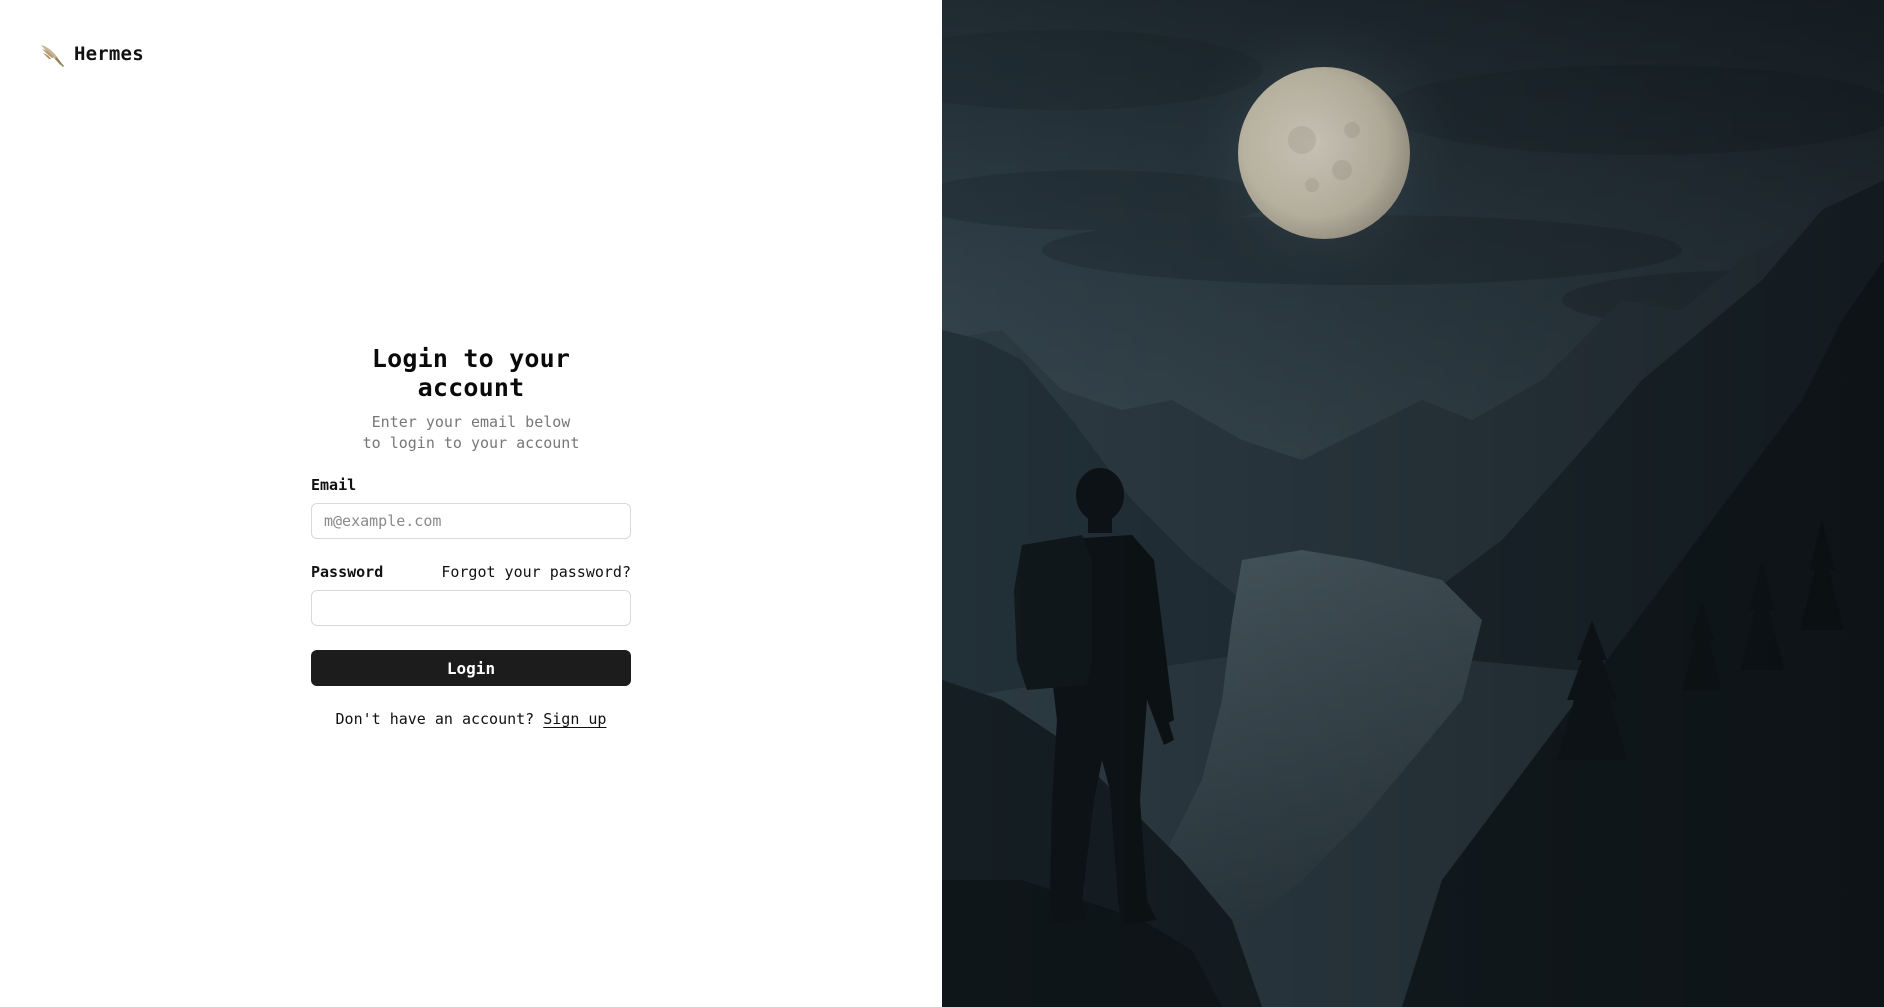 The image size is (1884, 1007). Describe the element at coordinates (471, 485) in the screenshot. I see `email-label-row: Email` at that location.